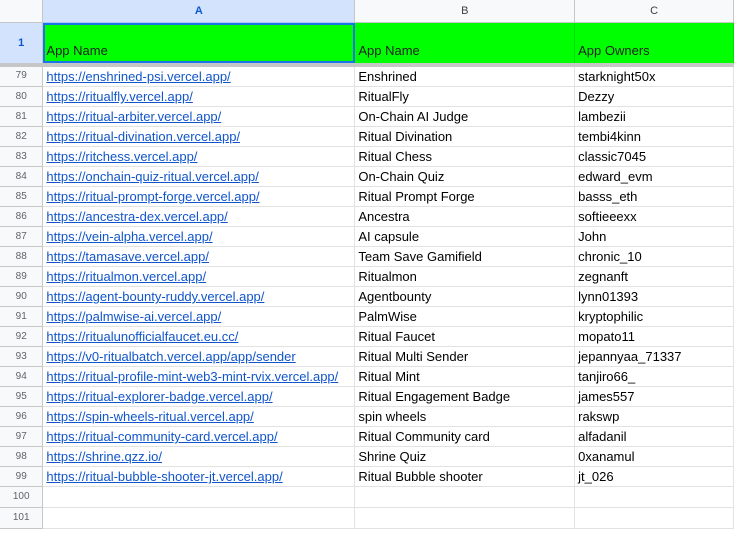 The image size is (734, 559). Describe the element at coordinates (121, 156) in the screenshot. I see `app-url-link: https://ritchess.vercel.app/` at that location.